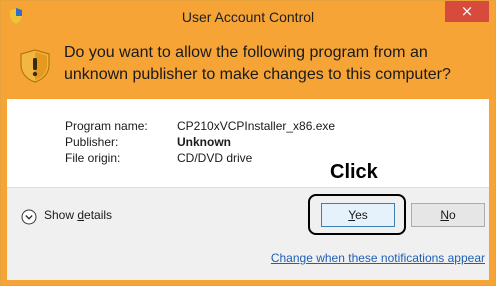  What do you see at coordinates (29, 217) in the screenshot?
I see `chevron-down-circle-icon` at bounding box center [29, 217].